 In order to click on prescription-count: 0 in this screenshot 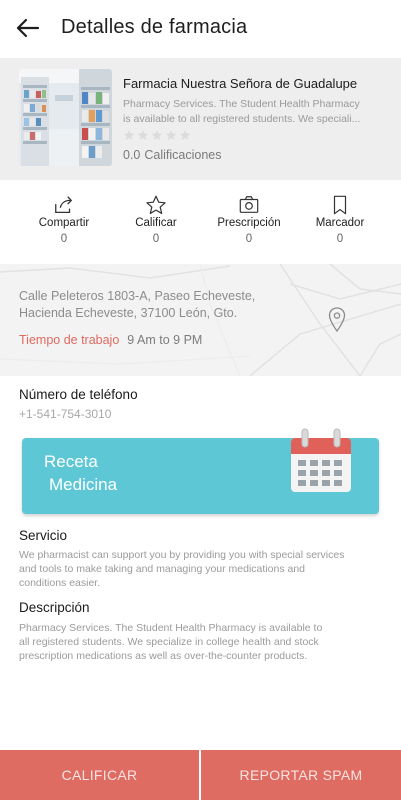, I will do `click(249, 239)`.